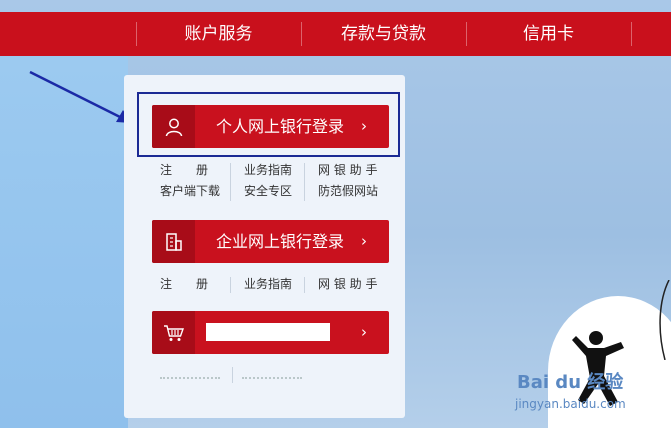  Describe the element at coordinates (280, 241) in the screenshot. I see `corporate-banking-login-label: 企业网上银行登录` at that location.